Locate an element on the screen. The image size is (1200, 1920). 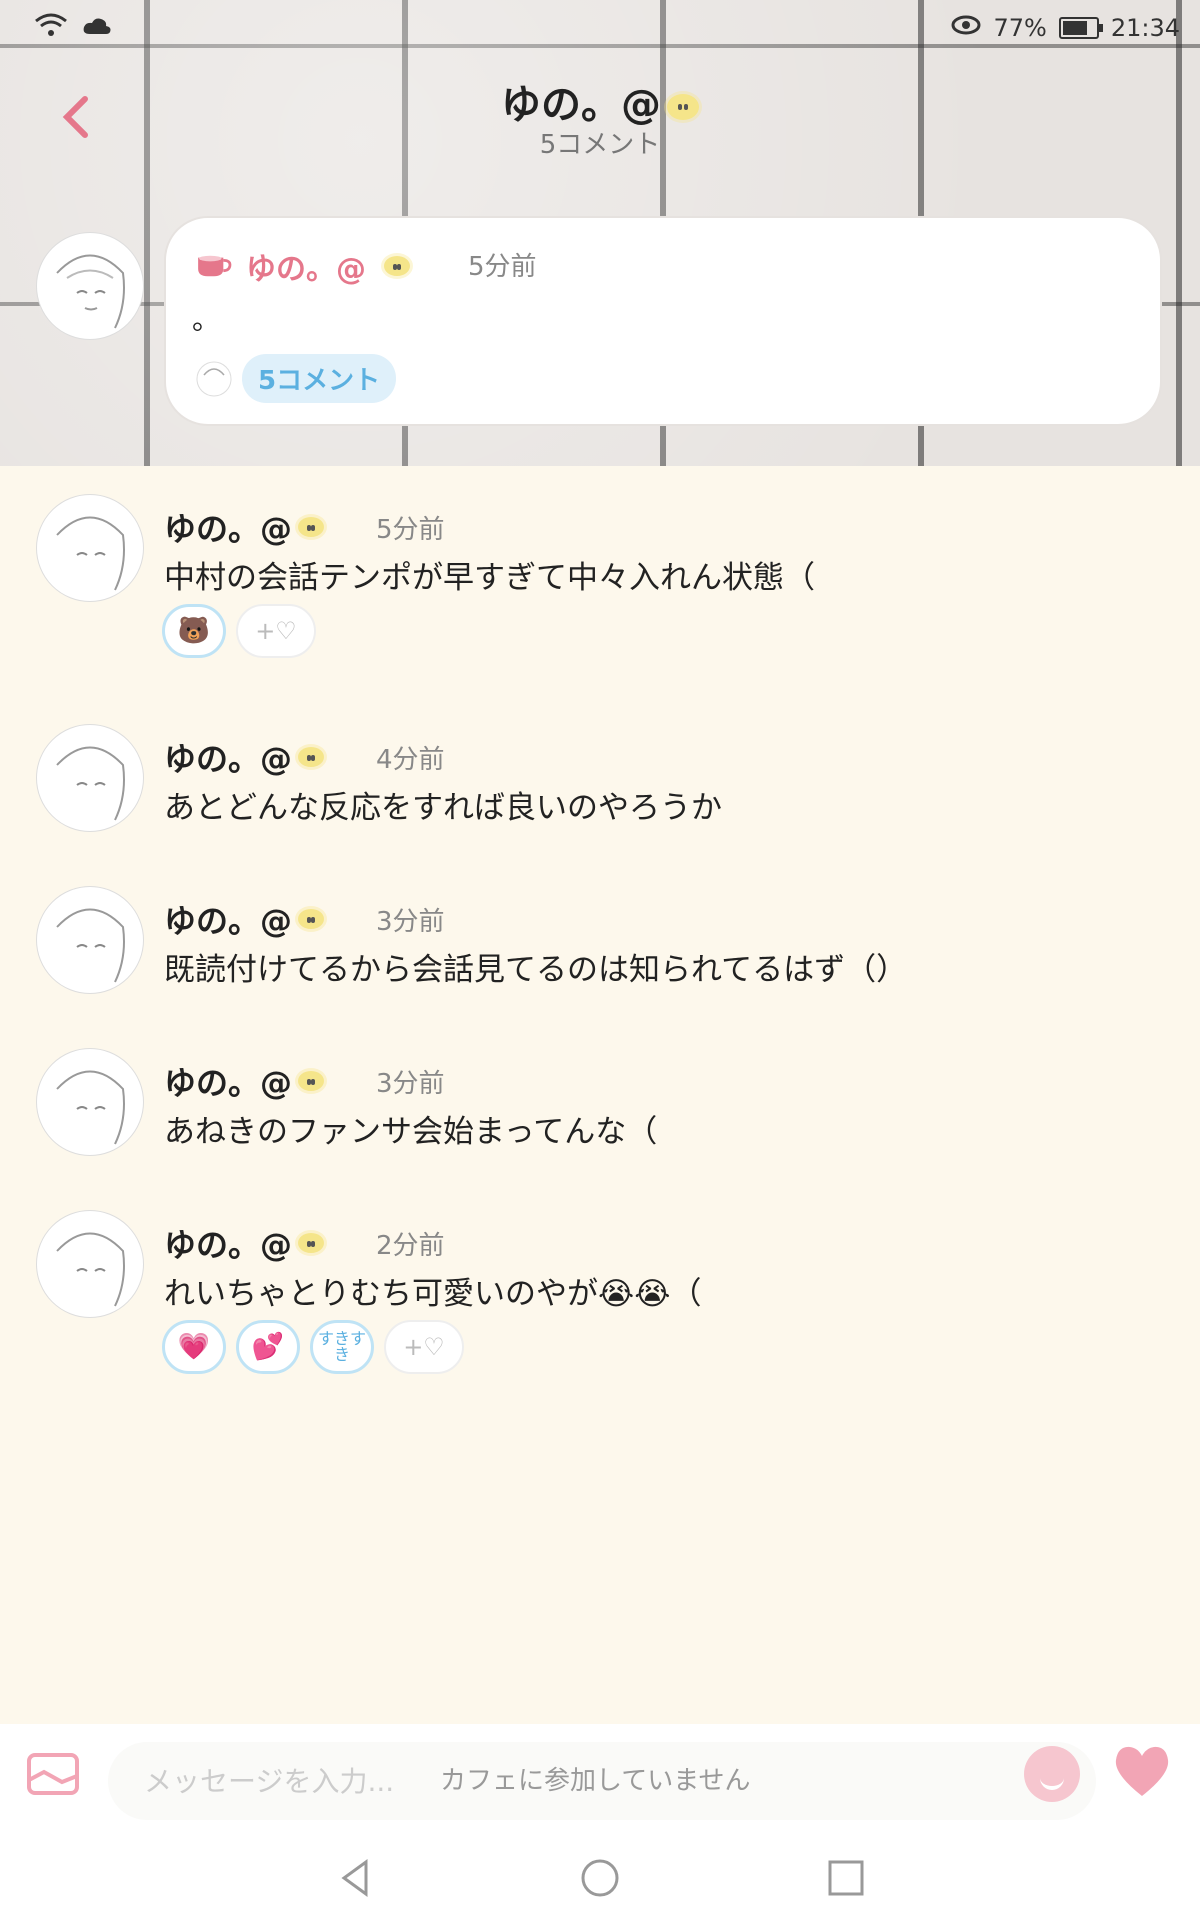
root-post-card: ゆの。@ 5分前 。 5コメント is located at coordinates (663, 321).